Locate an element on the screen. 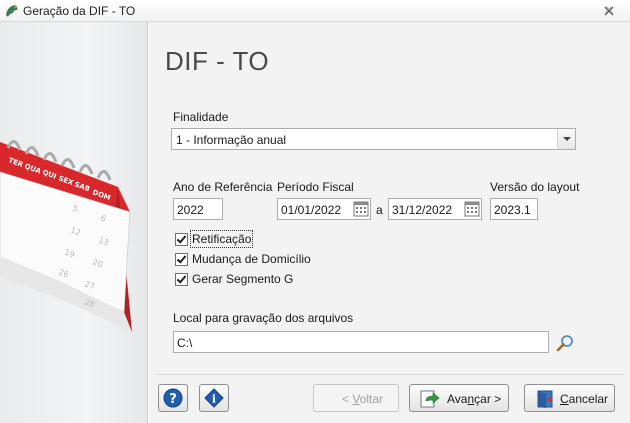  retificacao-checkbox is located at coordinates (181, 239).